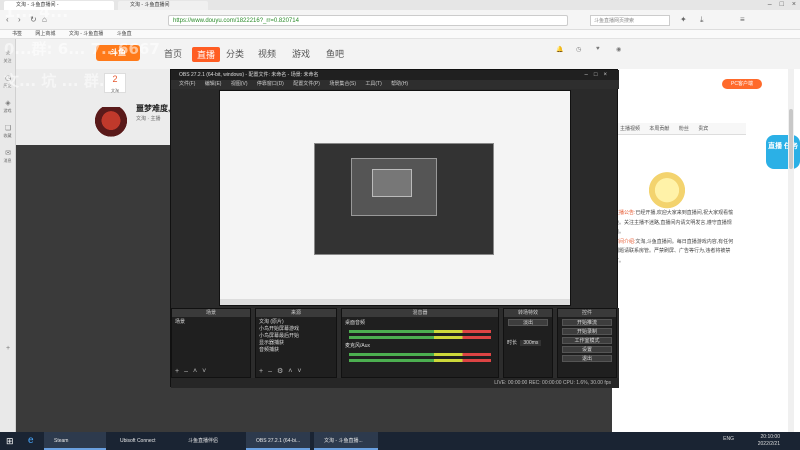 This screenshot has width=800, height=450. I want to click on bookmark-icon: ❏, so click(8, 128).